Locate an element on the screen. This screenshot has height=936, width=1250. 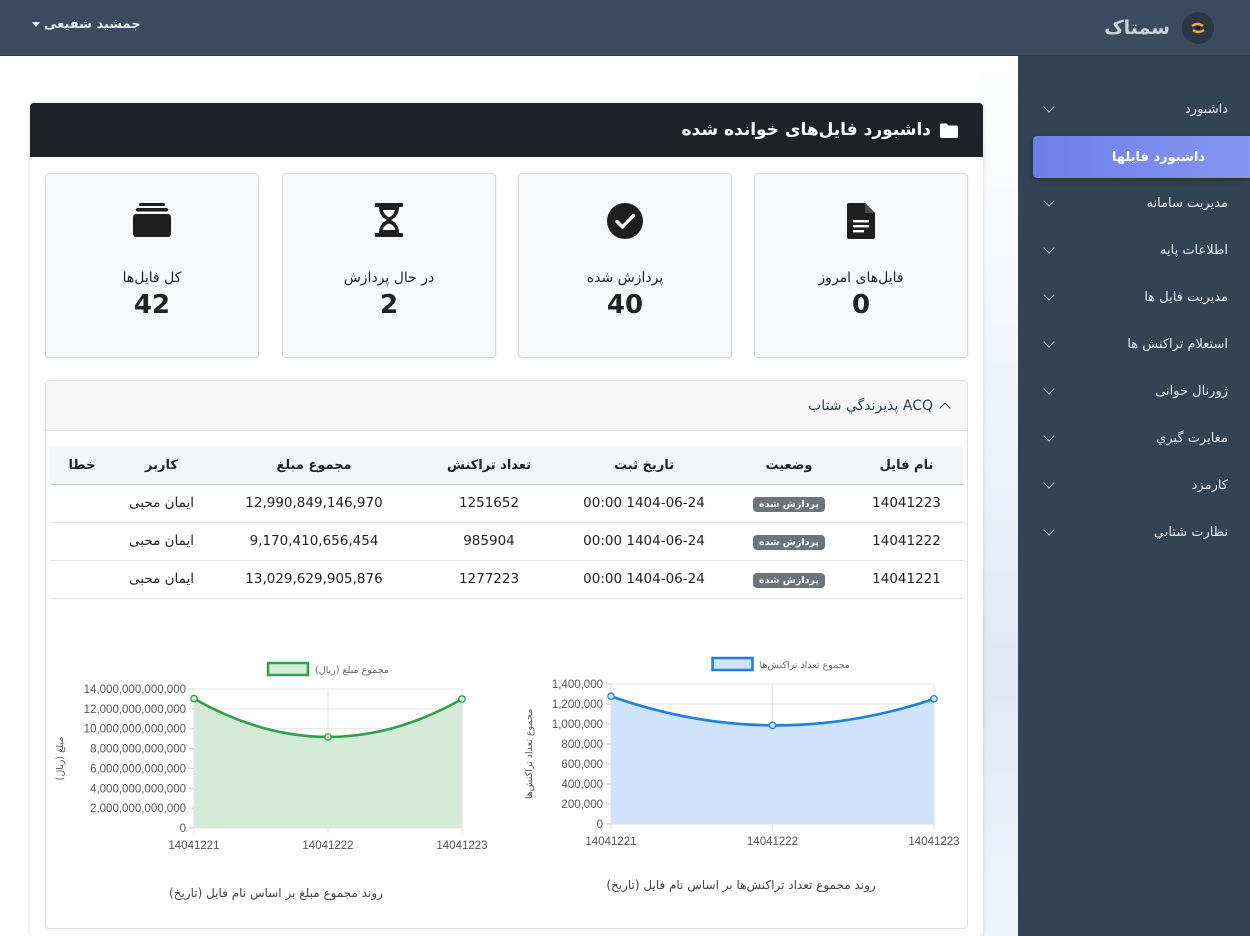
cell-file: 14041223 is located at coordinates (906, 503).